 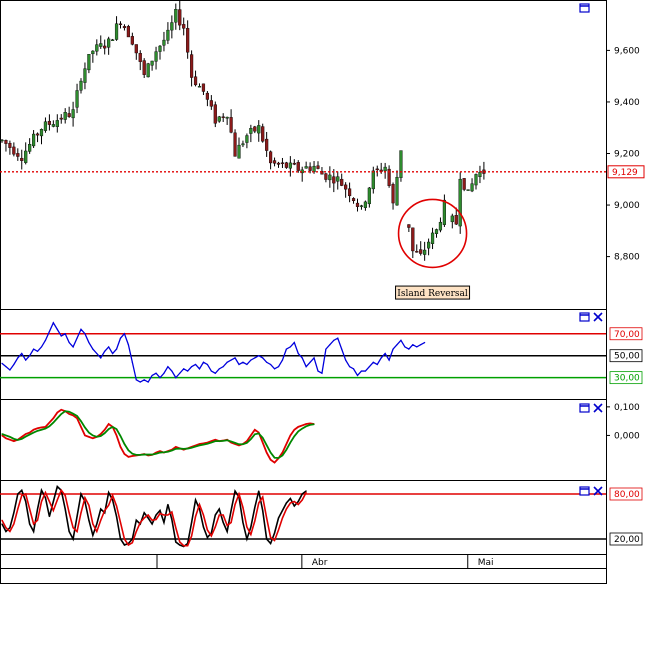 What do you see at coordinates (320, 563) in the screenshot?
I see `x-axis-label: Abr` at bounding box center [320, 563].